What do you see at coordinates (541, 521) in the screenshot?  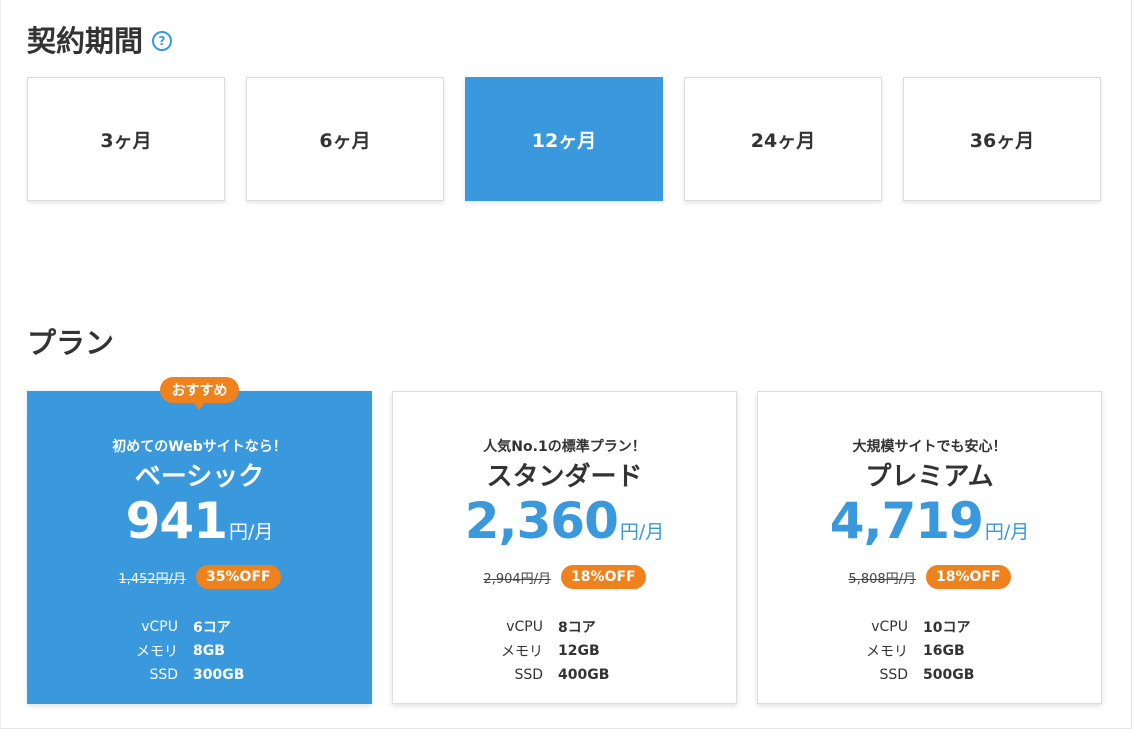 I see `plan-price: 2,360` at bounding box center [541, 521].